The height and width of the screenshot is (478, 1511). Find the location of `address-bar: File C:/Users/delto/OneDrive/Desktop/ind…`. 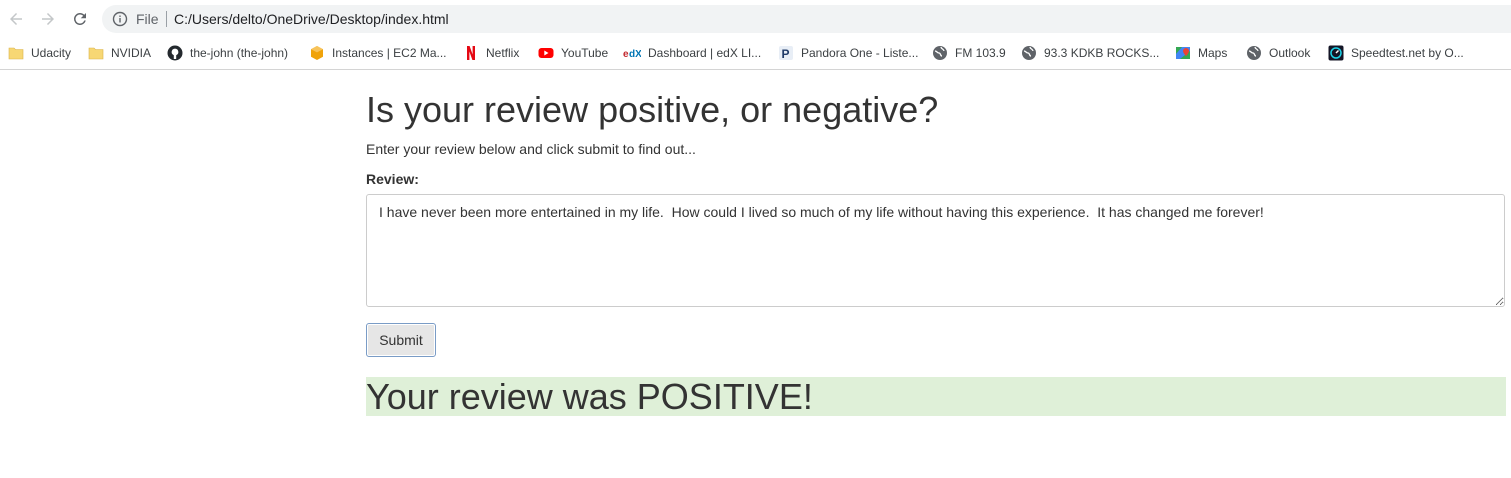

address-bar: File C:/Users/delto/OneDrive/Desktop/ind… is located at coordinates (806, 19).